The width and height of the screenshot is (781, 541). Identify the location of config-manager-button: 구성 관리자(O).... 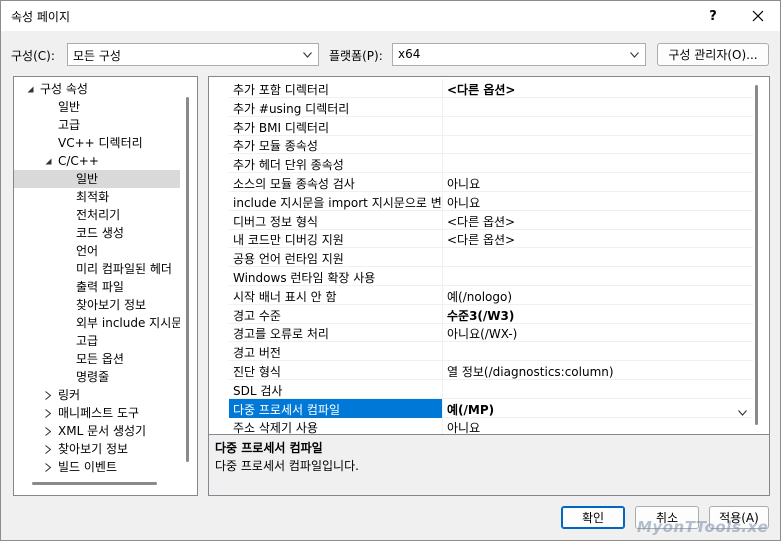
(713, 54).